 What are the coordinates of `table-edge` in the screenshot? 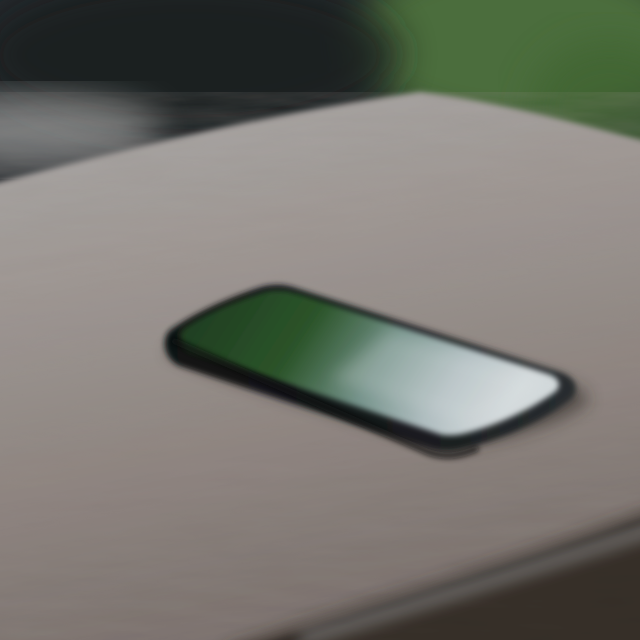 It's located at (448, 577).